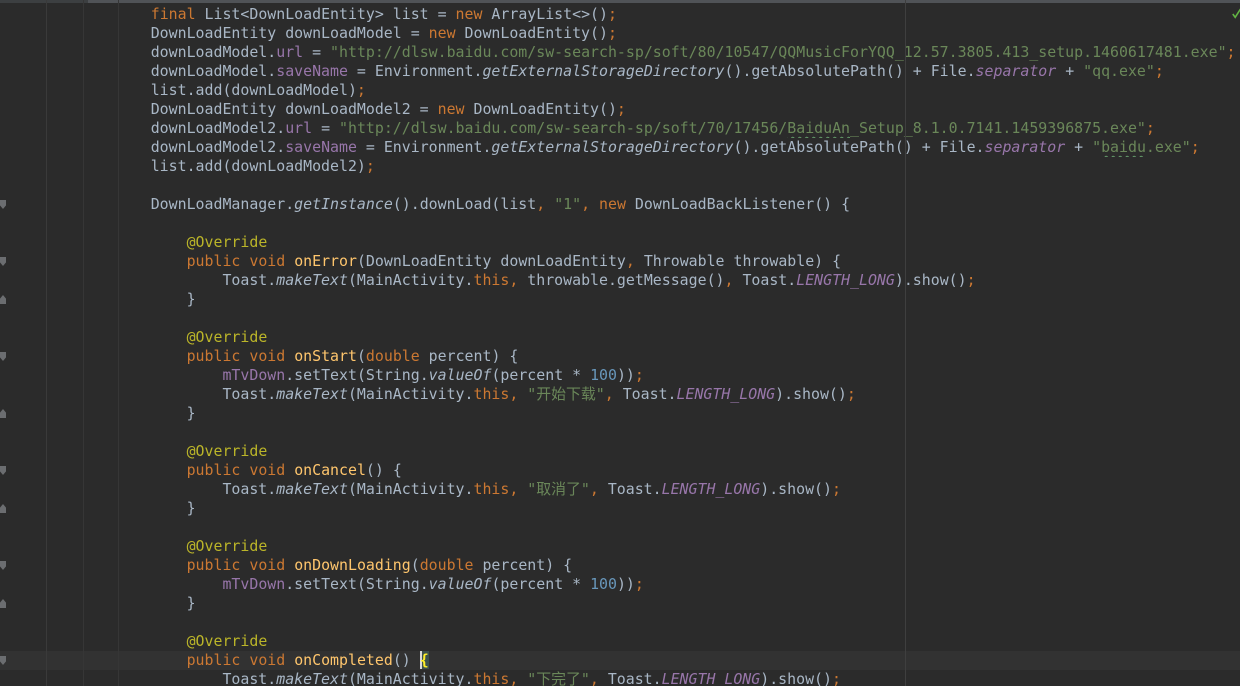 The height and width of the screenshot is (686, 1240). I want to click on code-line: list.add(downLoadModel);, so click(620, 90).